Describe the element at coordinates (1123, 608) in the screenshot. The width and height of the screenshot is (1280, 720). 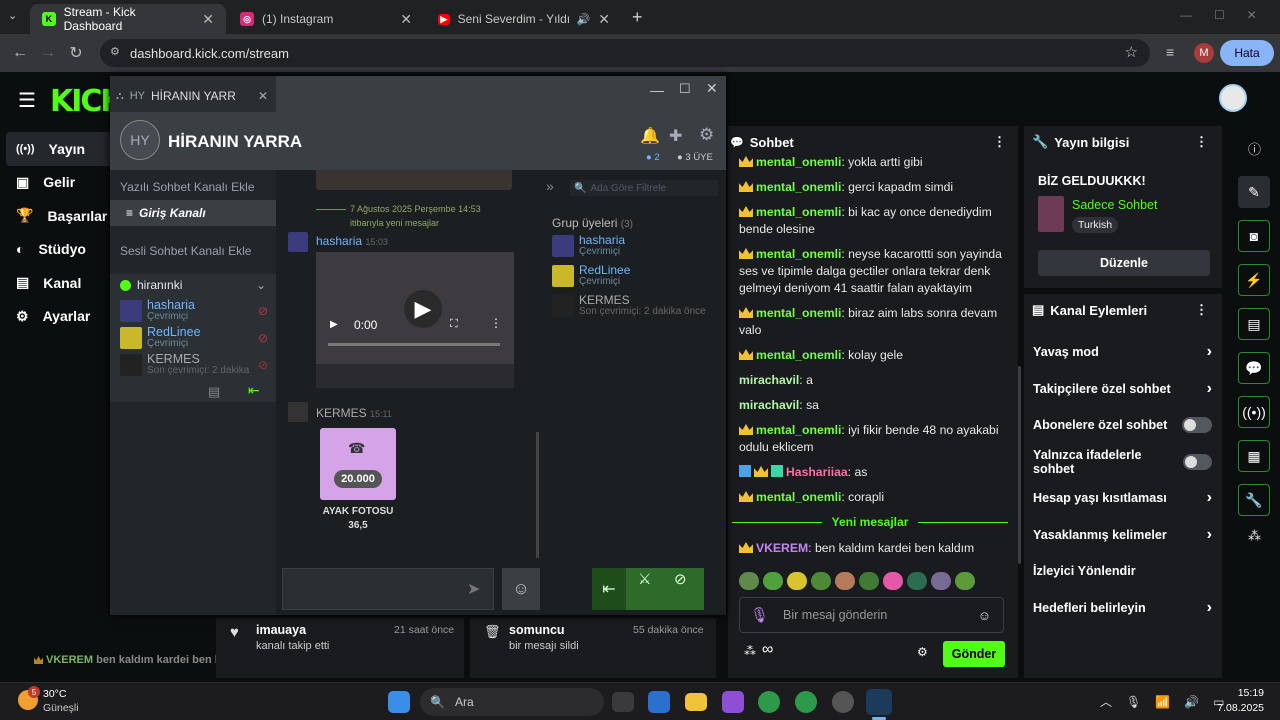
I see `channel-action-item: Hedefleri belirleyin ›` at that location.